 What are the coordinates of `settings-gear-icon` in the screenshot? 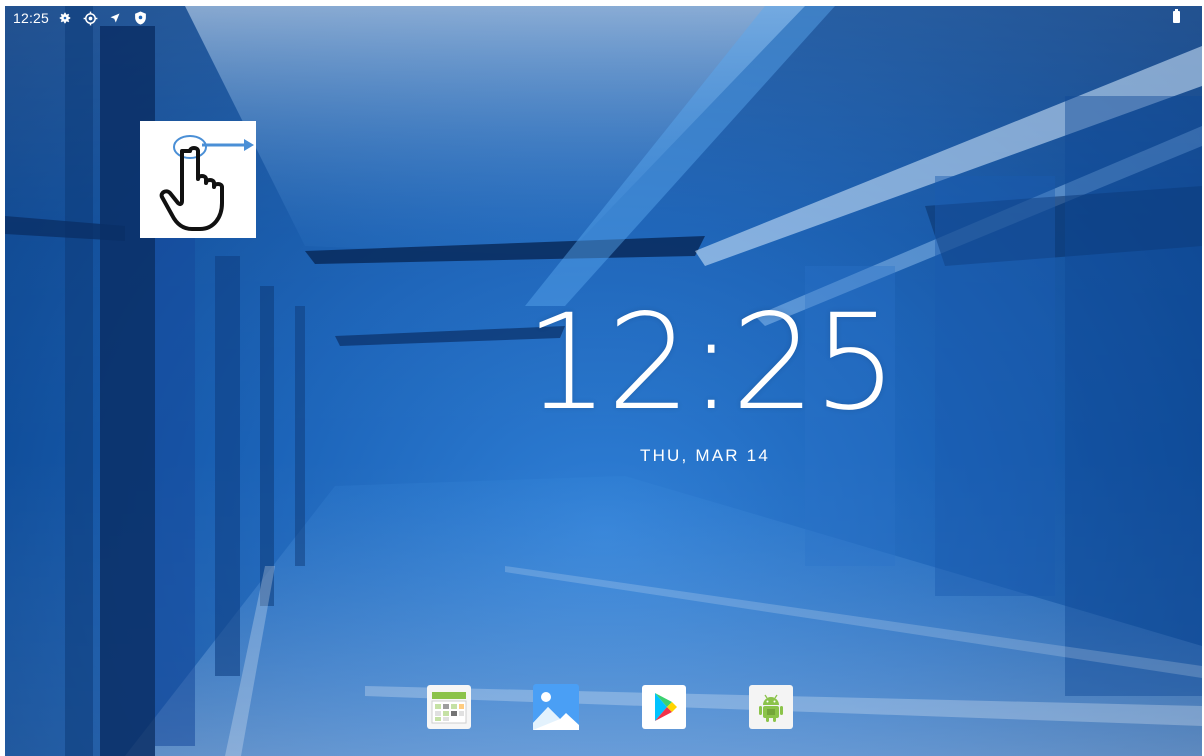 It's located at (65, 18).